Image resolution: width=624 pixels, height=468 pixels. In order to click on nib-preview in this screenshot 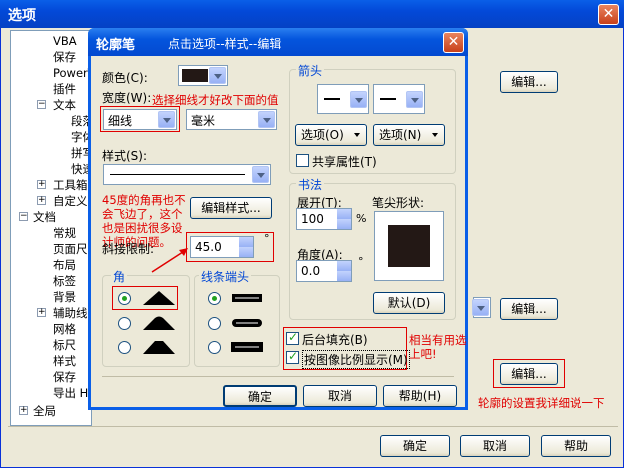, I will do `click(409, 246)`.